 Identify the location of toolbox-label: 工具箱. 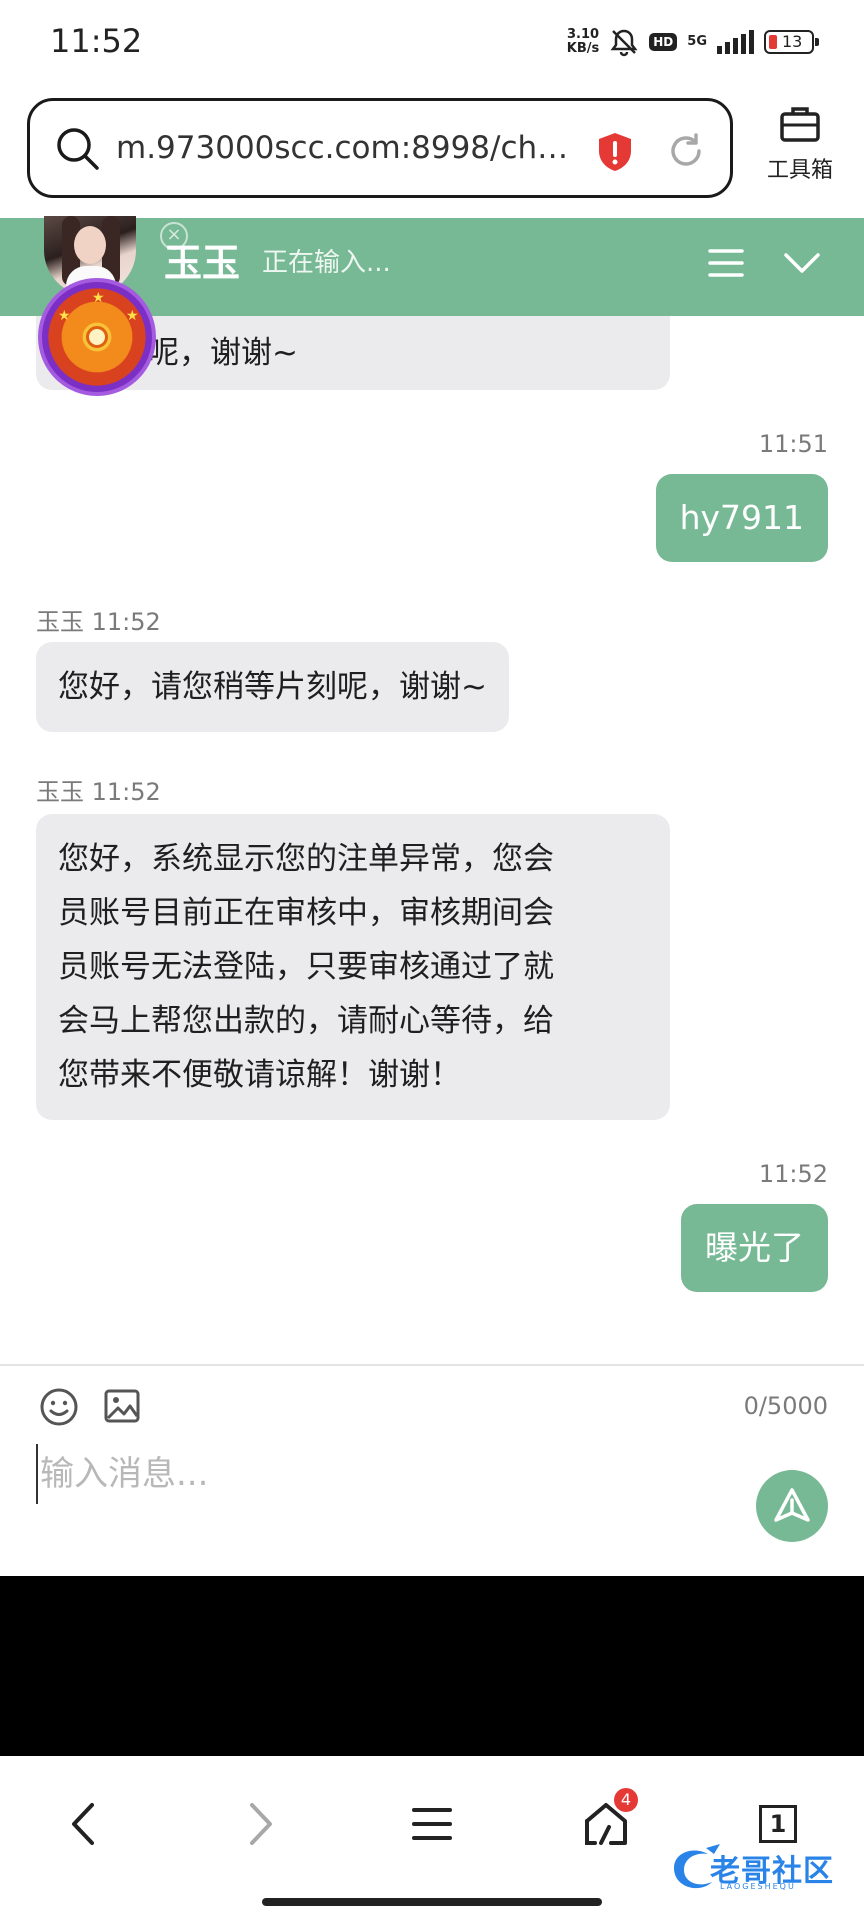
(799, 170).